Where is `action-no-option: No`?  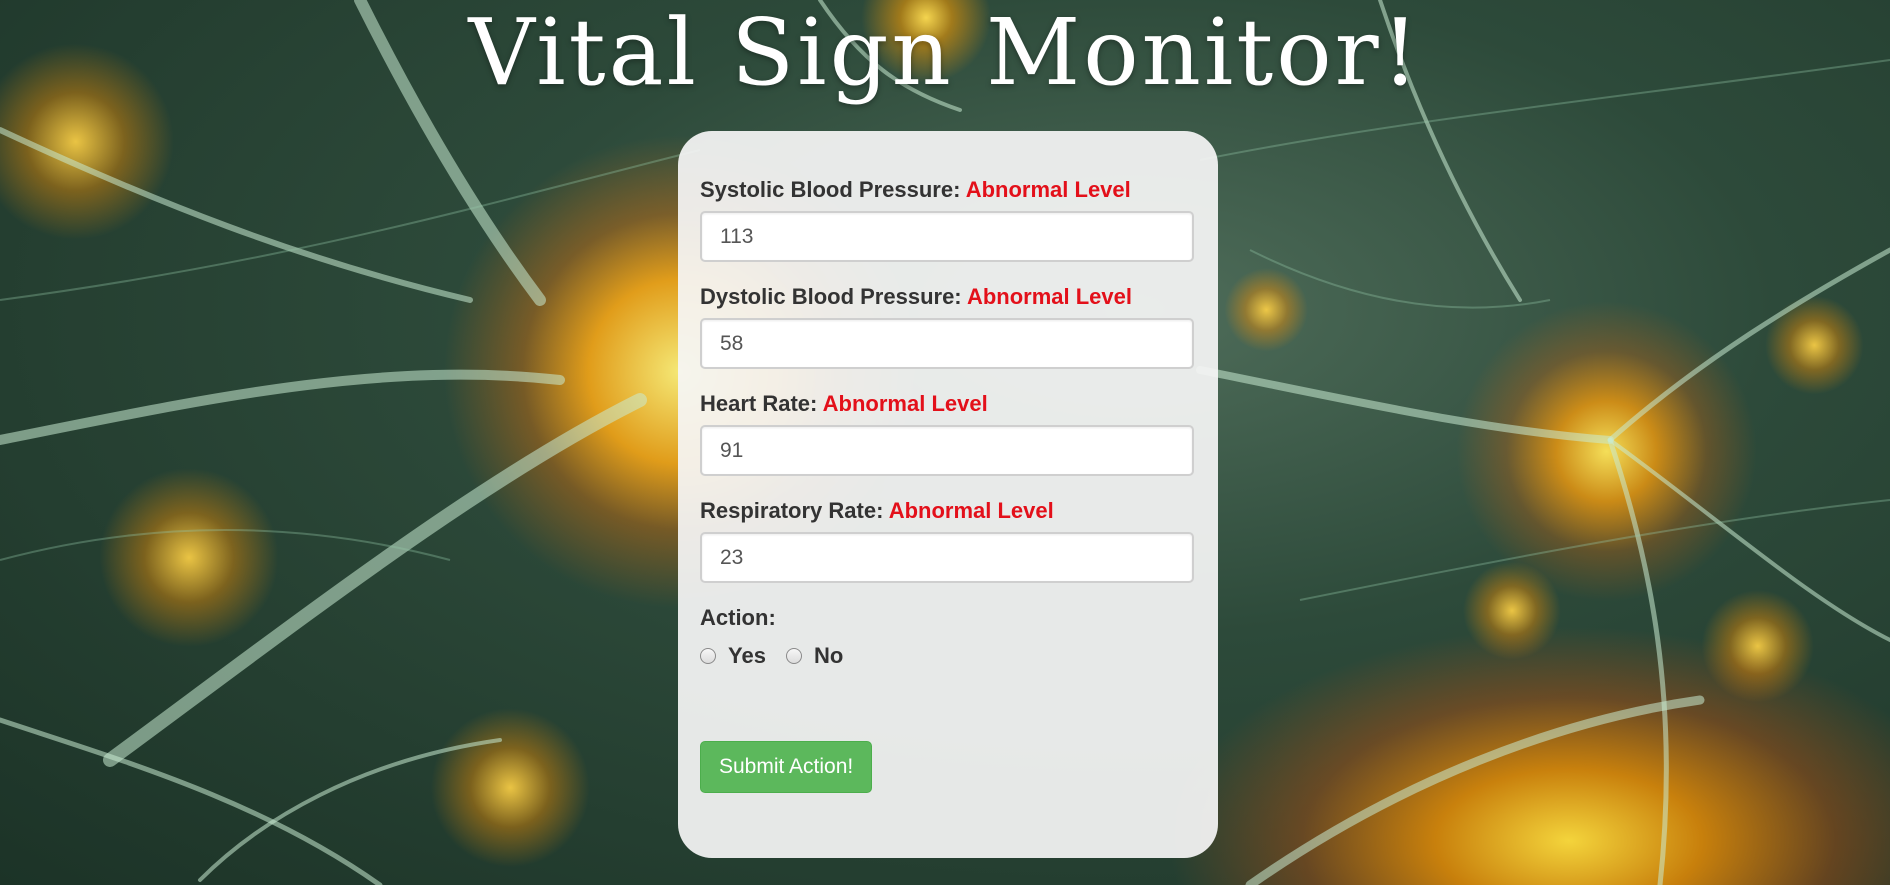 action-no-option: No is located at coordinates (814, 656).